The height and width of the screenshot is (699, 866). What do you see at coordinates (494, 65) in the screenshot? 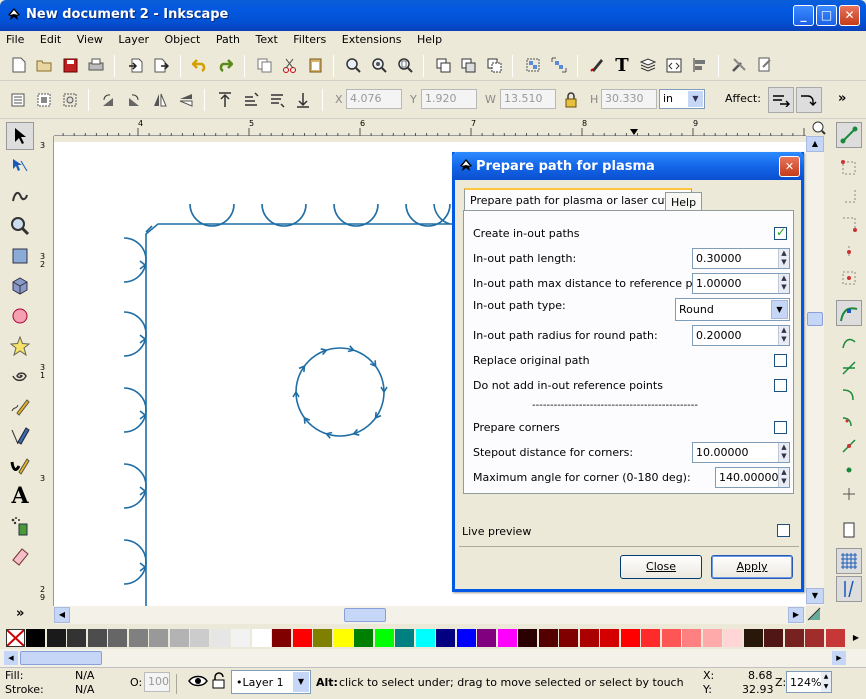
I see `unlink-clone-icon` at bounding box center [494, 65].